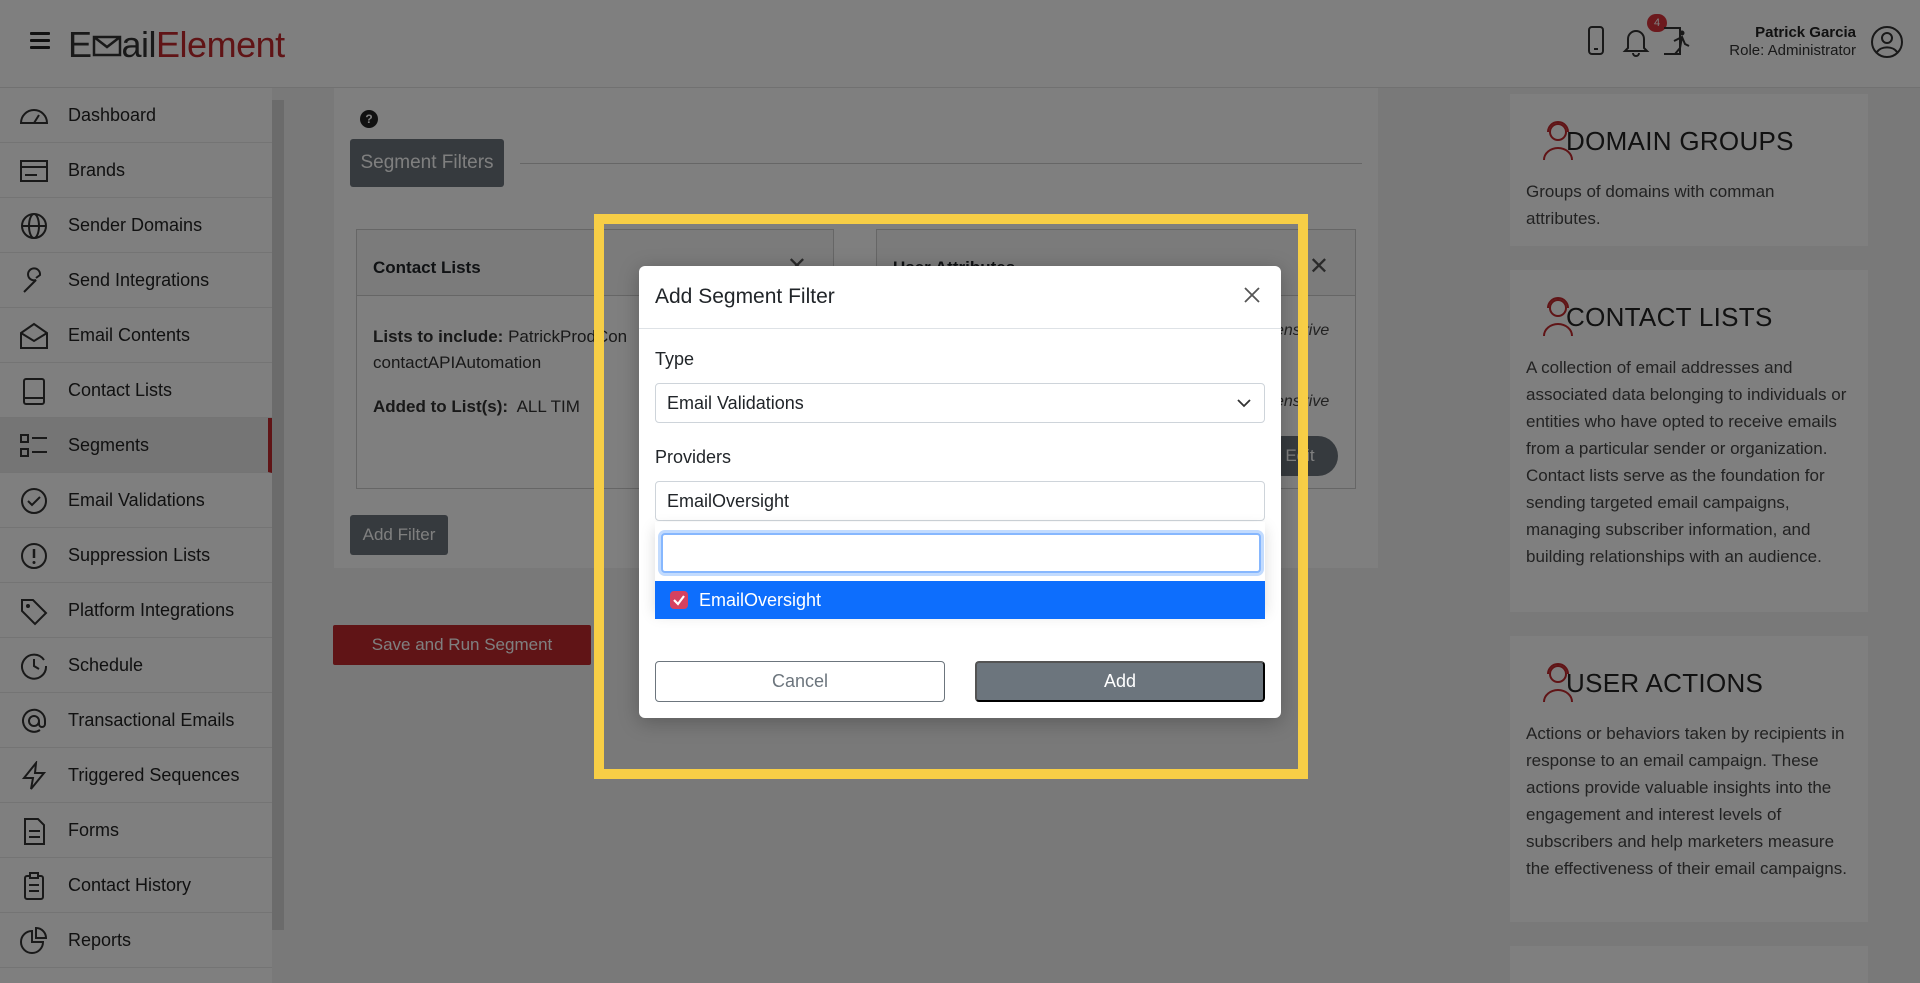 Image resolution: width=1920 pixels, height=983 pixels. Describe the element at coordinates (693, 457) in the screenshot. I see `providers-label: Providers` at that location.